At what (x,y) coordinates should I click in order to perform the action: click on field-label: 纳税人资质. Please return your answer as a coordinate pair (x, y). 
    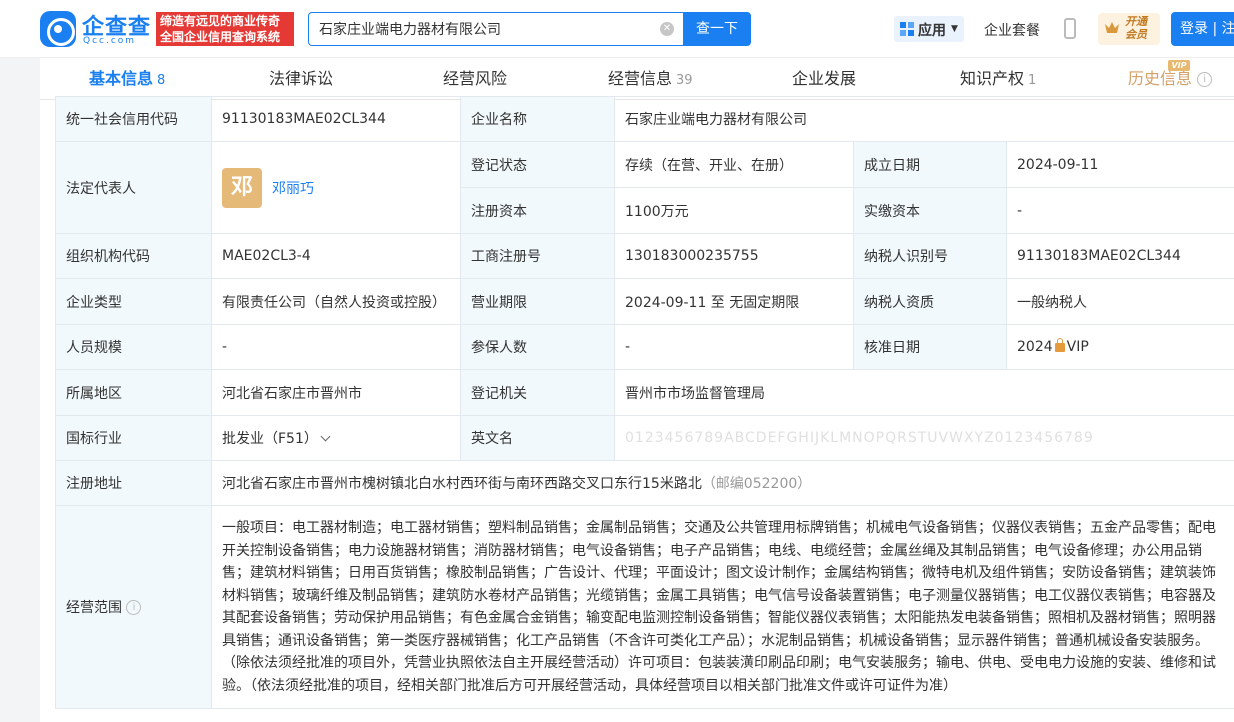
    Looking at the image, I should click on (930, 301).